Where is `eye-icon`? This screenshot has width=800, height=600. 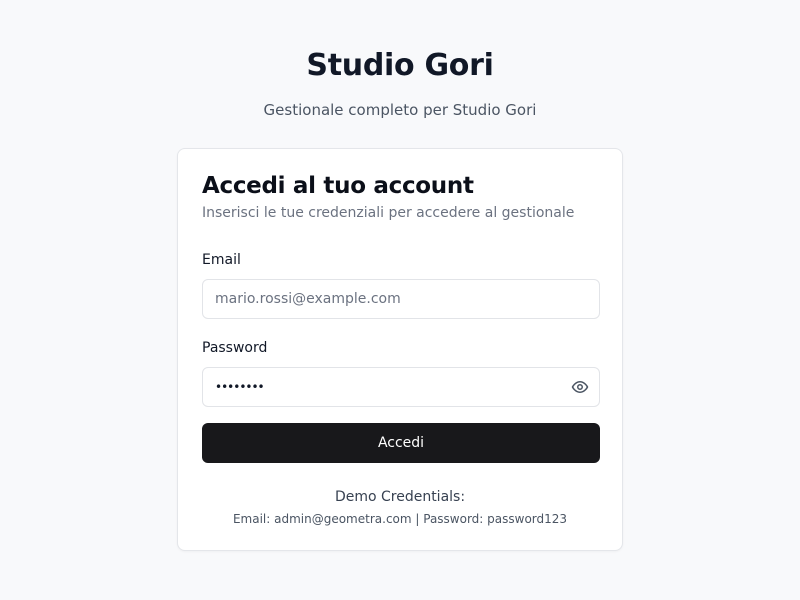
eye-icon is located at coordinates (580, 387).